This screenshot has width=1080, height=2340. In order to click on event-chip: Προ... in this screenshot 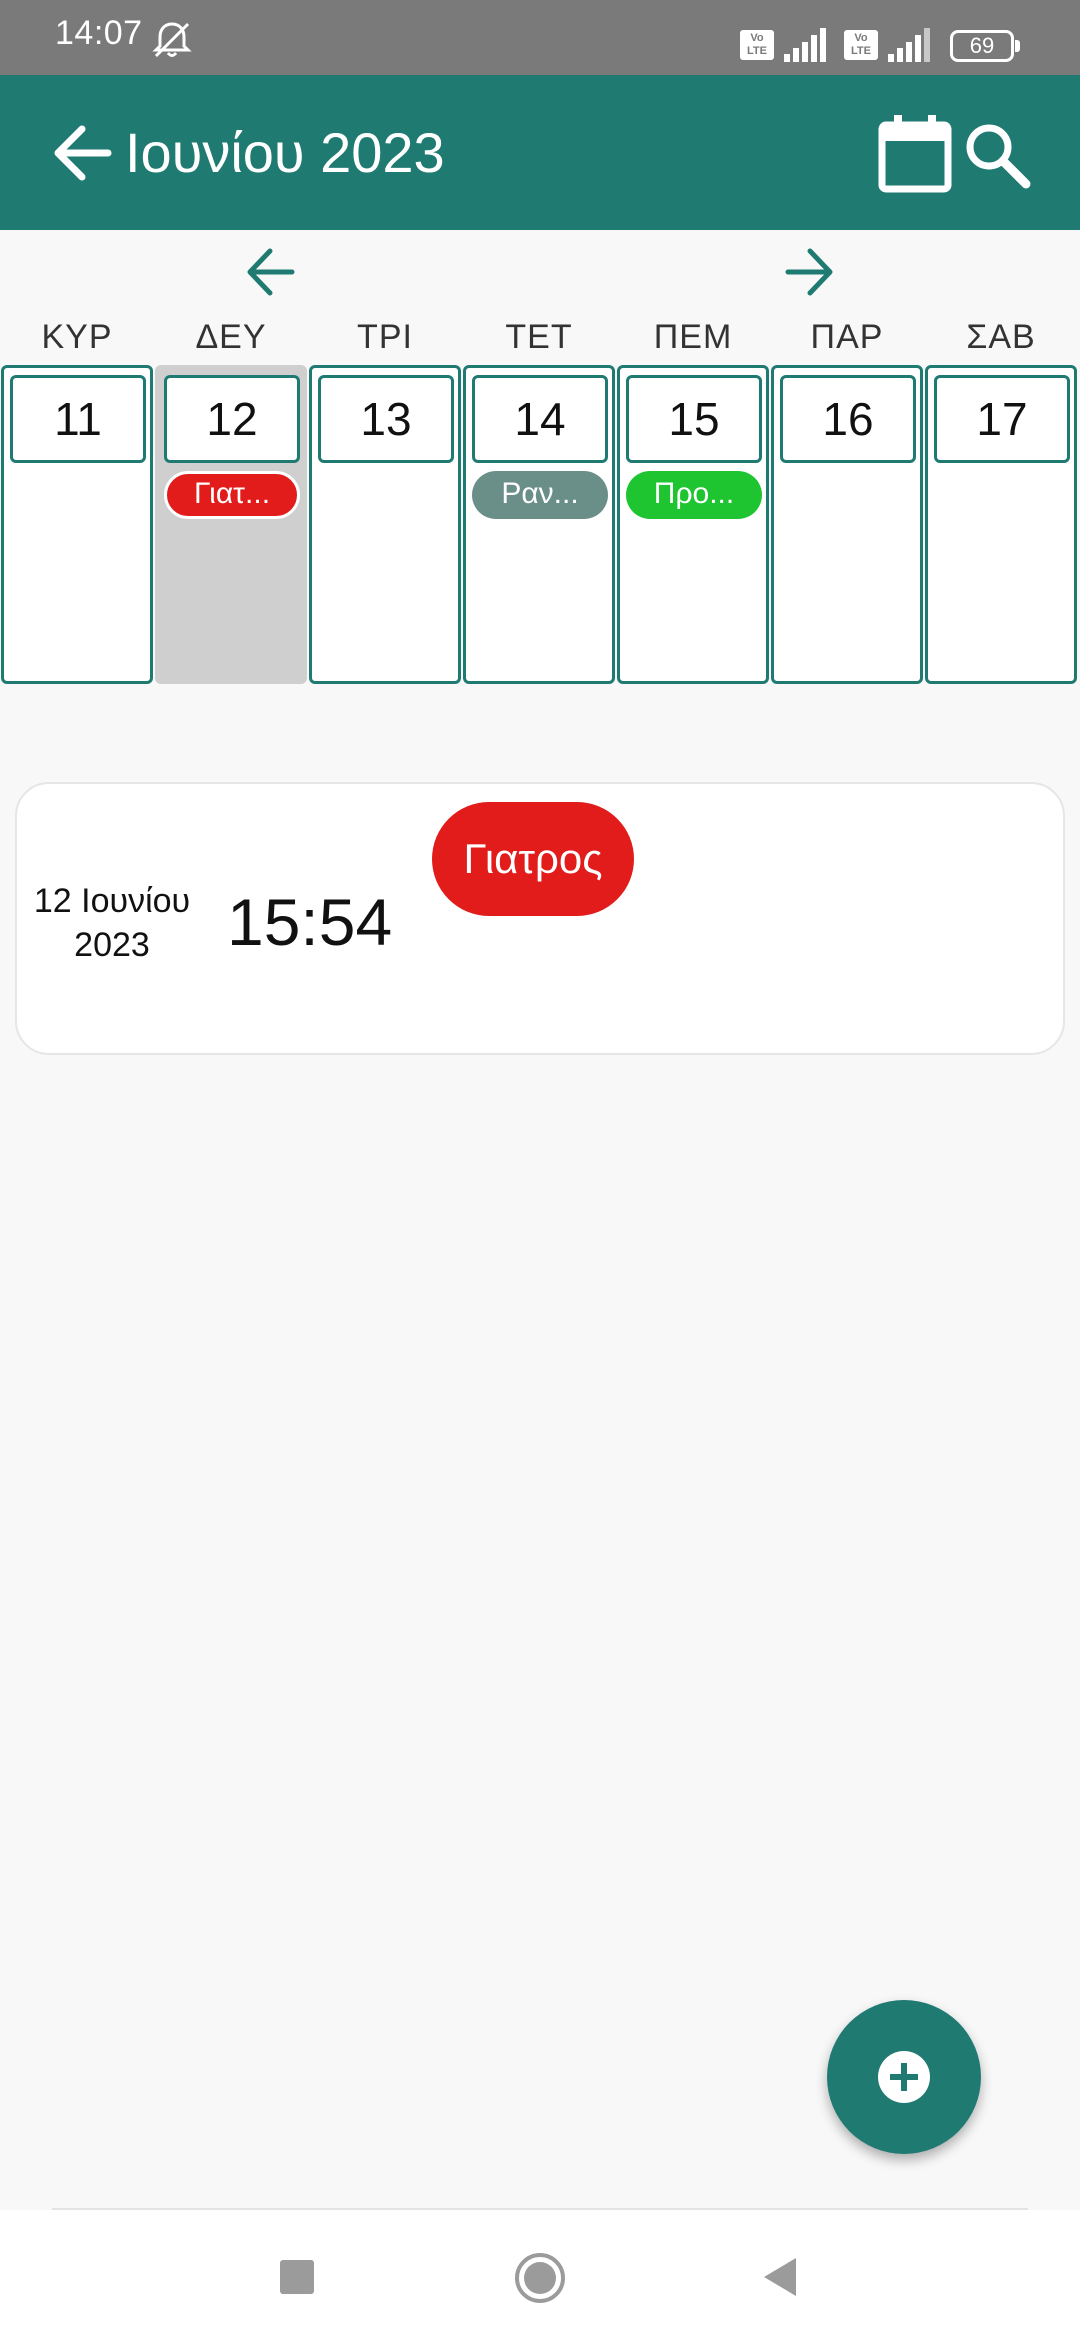, I will do `click(694, 495)`.